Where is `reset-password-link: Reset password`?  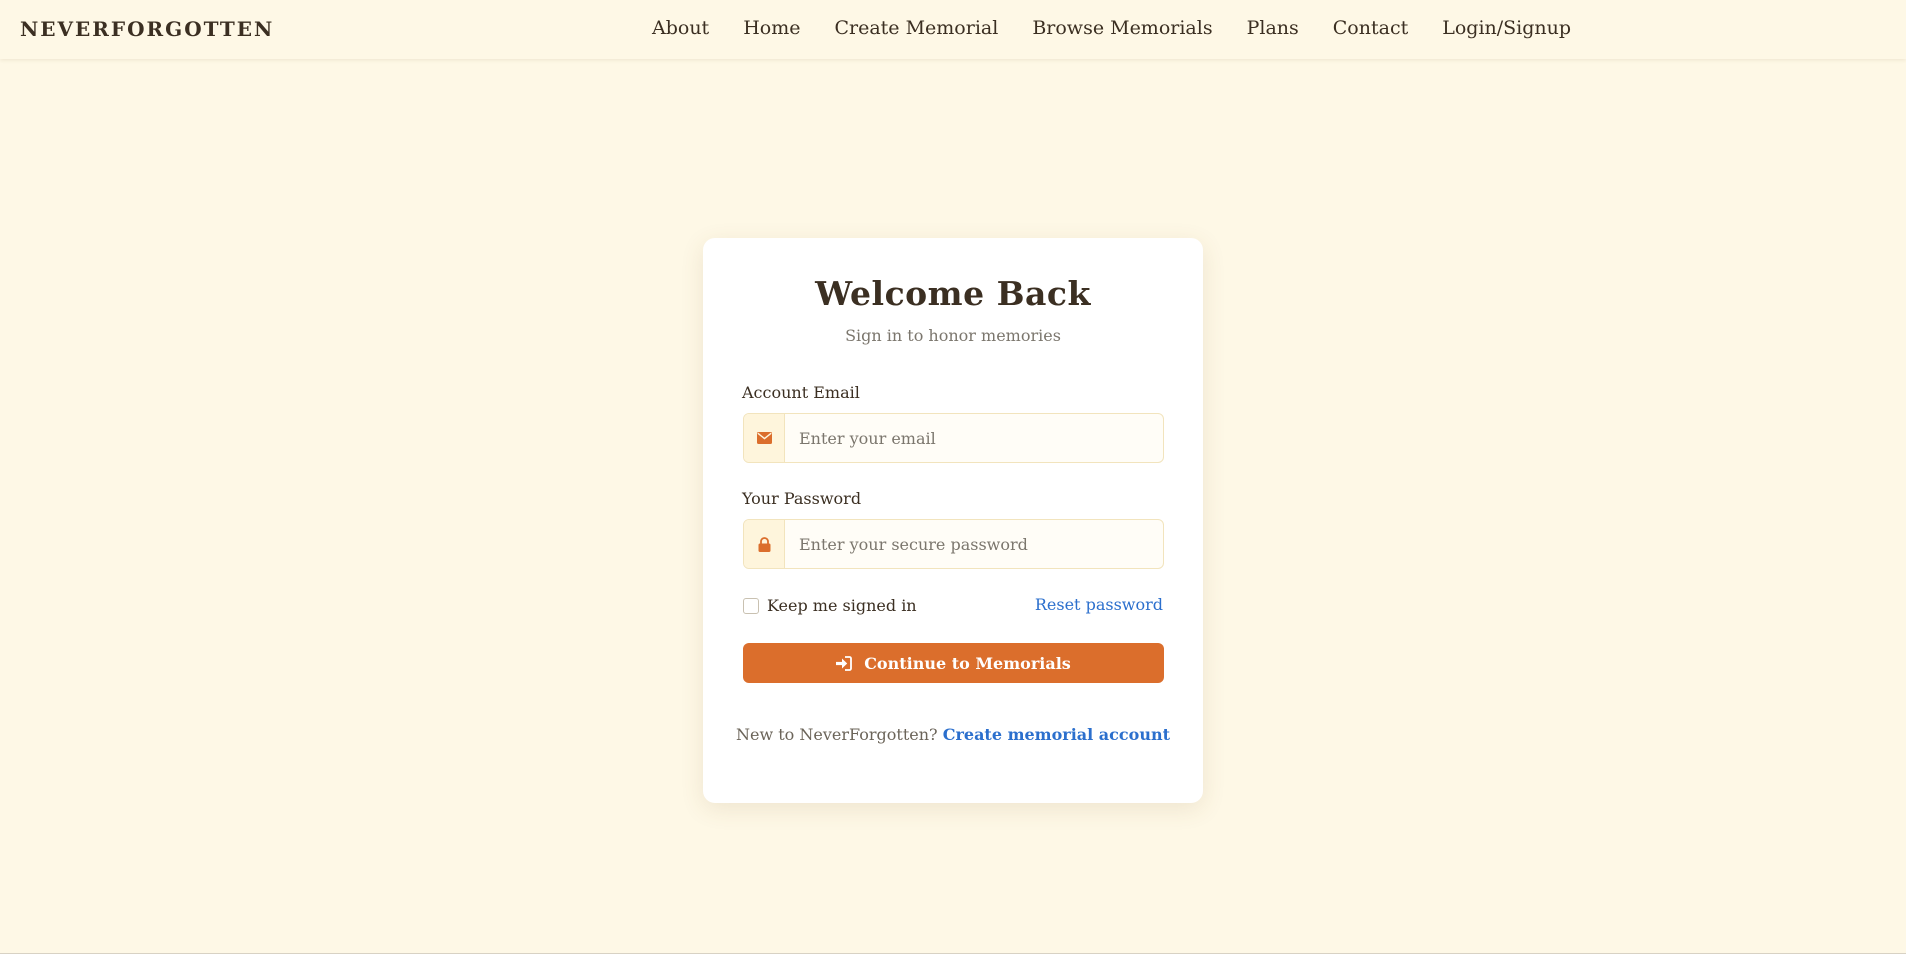
reset-password-link: Reset password is located at coordinates (1099, 604).